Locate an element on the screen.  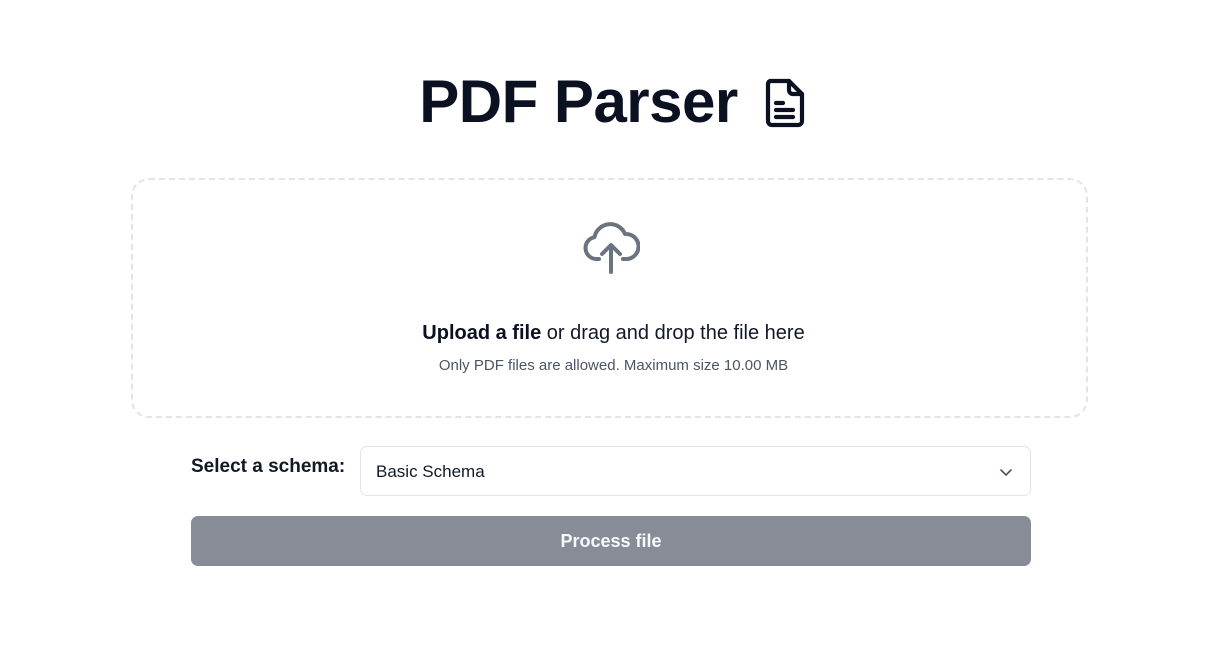
header: PDF Parser is located at coordinates (613, 102).